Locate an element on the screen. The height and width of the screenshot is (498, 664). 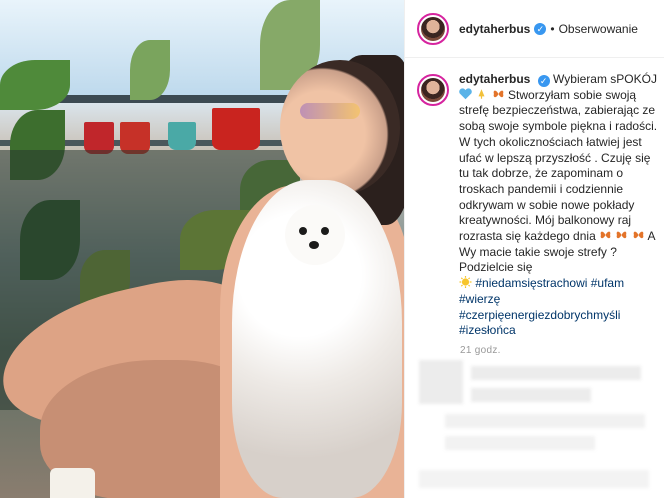
hashtag-link: #ufam is located at coordinates (607, 283).